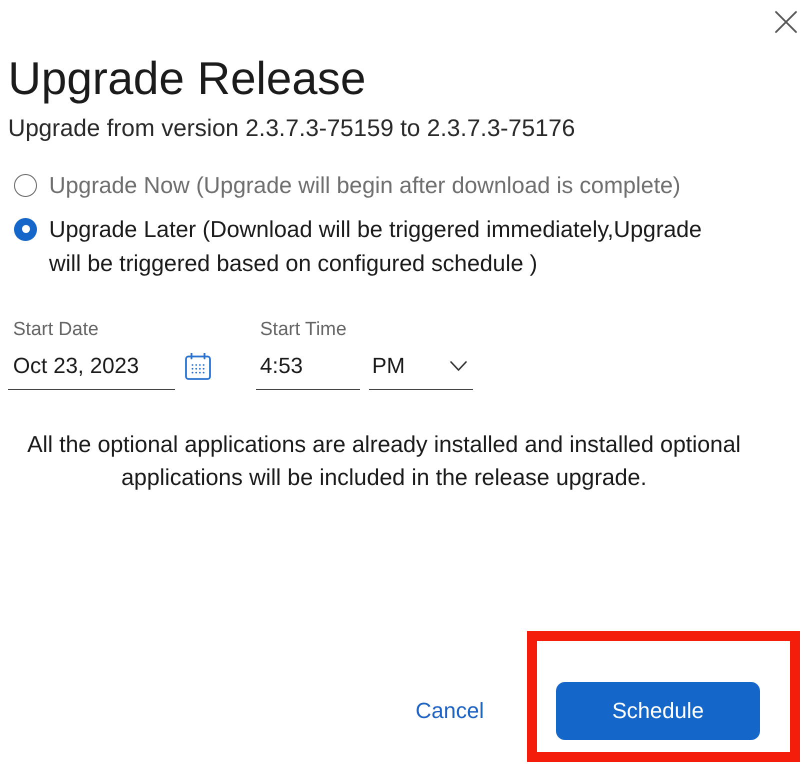 This screenshot has width=805, height=772. Describe the element at coordinates (292, 129) in the screenshot. I see `dialog-subtitle: Upgrade from version 2.3.7.3-75159 to 2.3.7.3-75176` at that location.